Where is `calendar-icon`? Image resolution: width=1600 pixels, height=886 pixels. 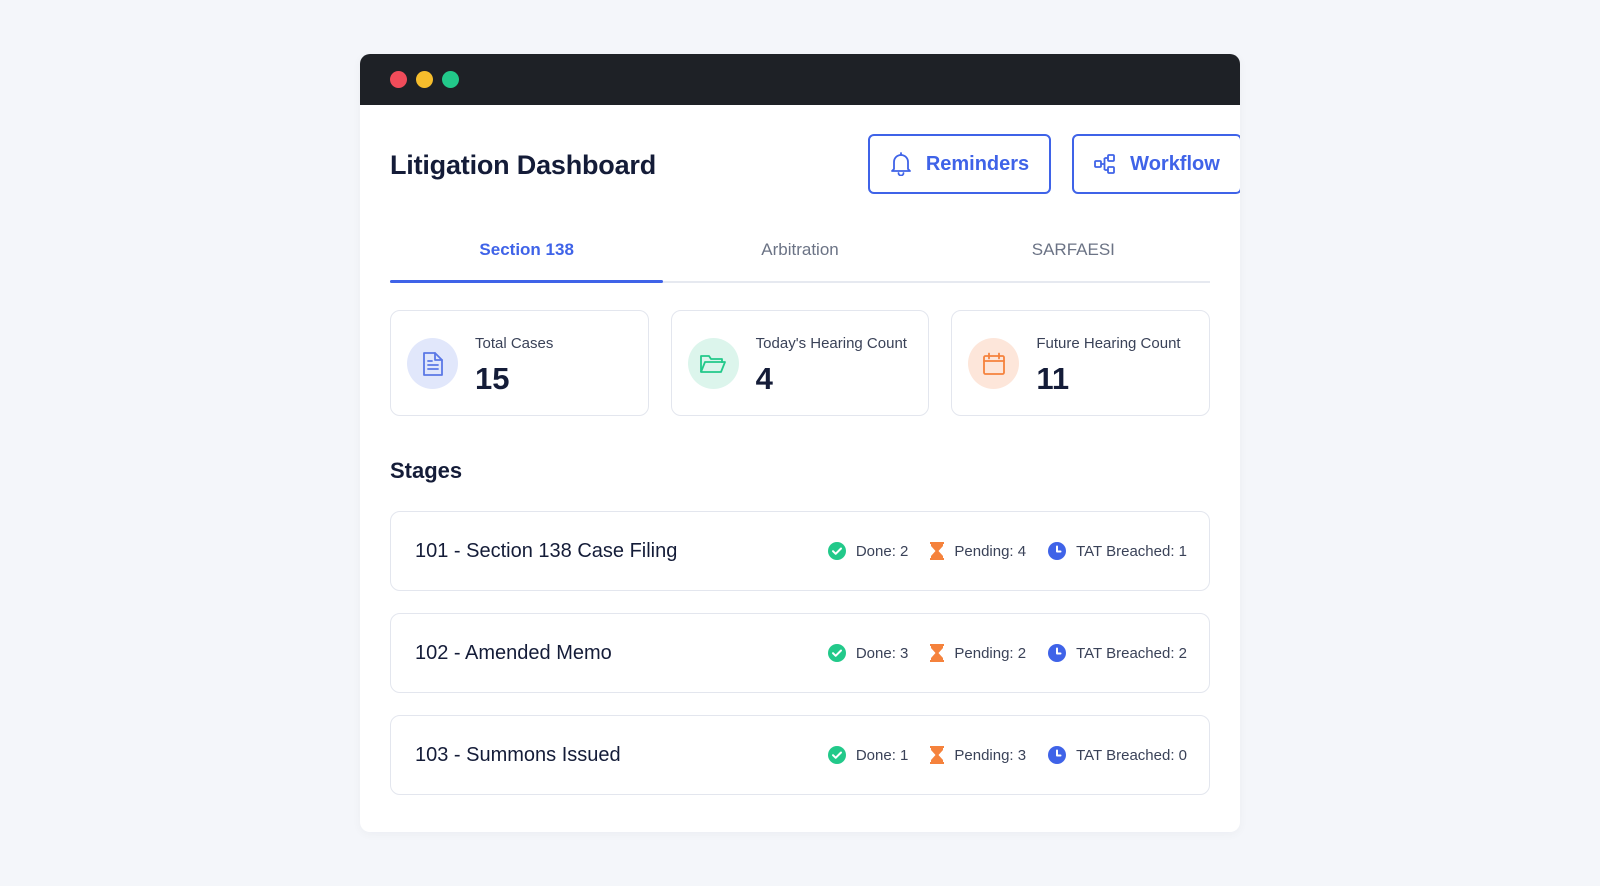 calendar-icon is located at coordinates (994, 363).